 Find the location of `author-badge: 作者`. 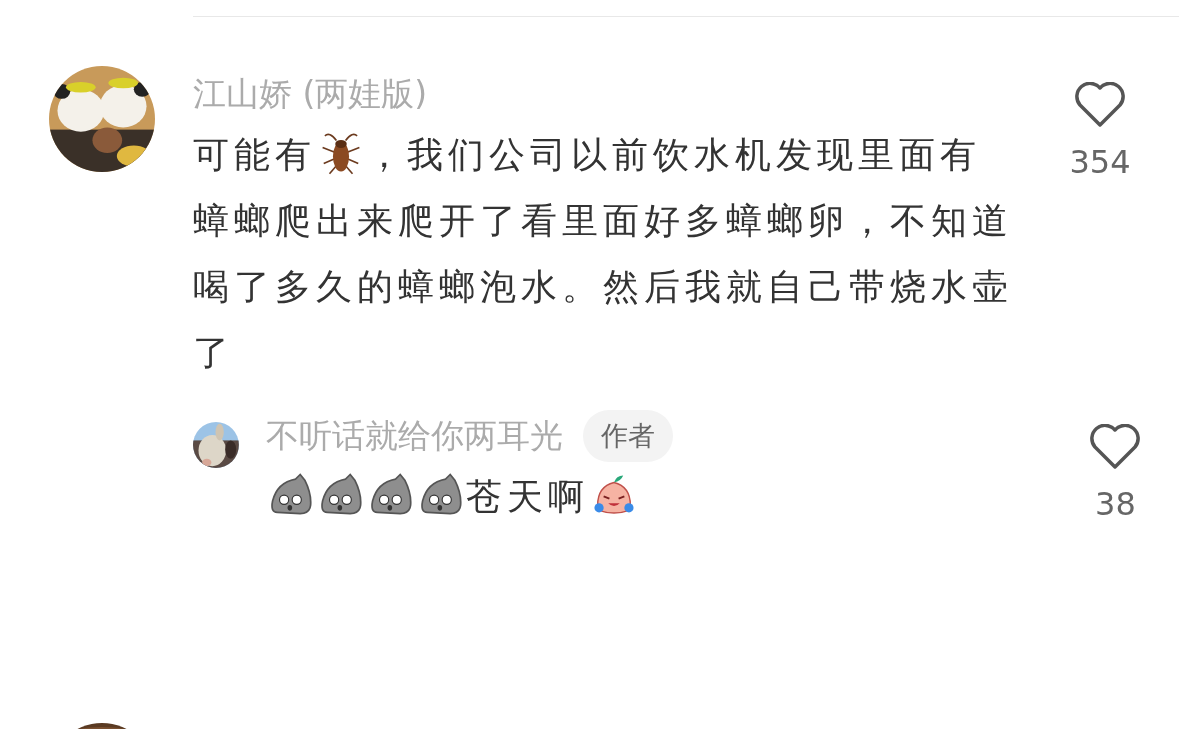

author-badge: 作者 is located at coordinates (627, 436).